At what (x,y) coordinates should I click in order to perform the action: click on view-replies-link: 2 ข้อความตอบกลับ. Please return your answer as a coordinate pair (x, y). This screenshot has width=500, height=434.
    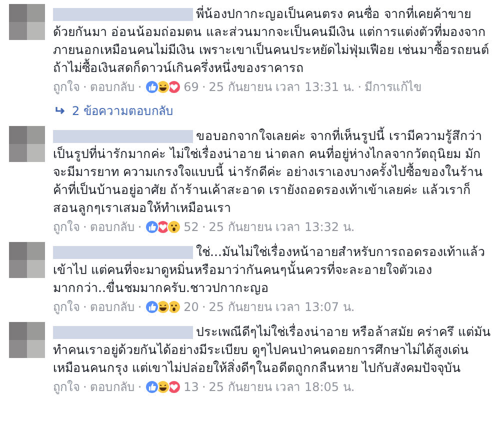
    Looking at the image, I should click on (123, 111).